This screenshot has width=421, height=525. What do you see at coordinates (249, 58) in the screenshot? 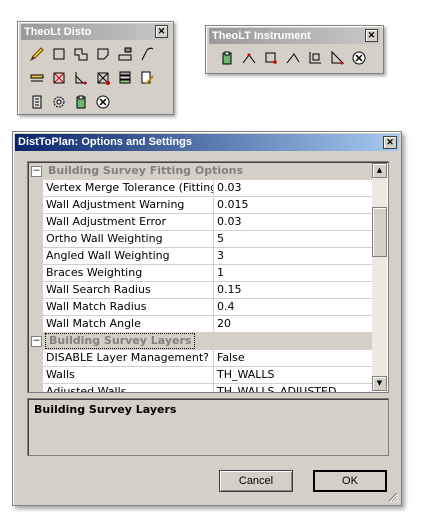
I see `point-arc-icon` at bounding box center [249, 58].